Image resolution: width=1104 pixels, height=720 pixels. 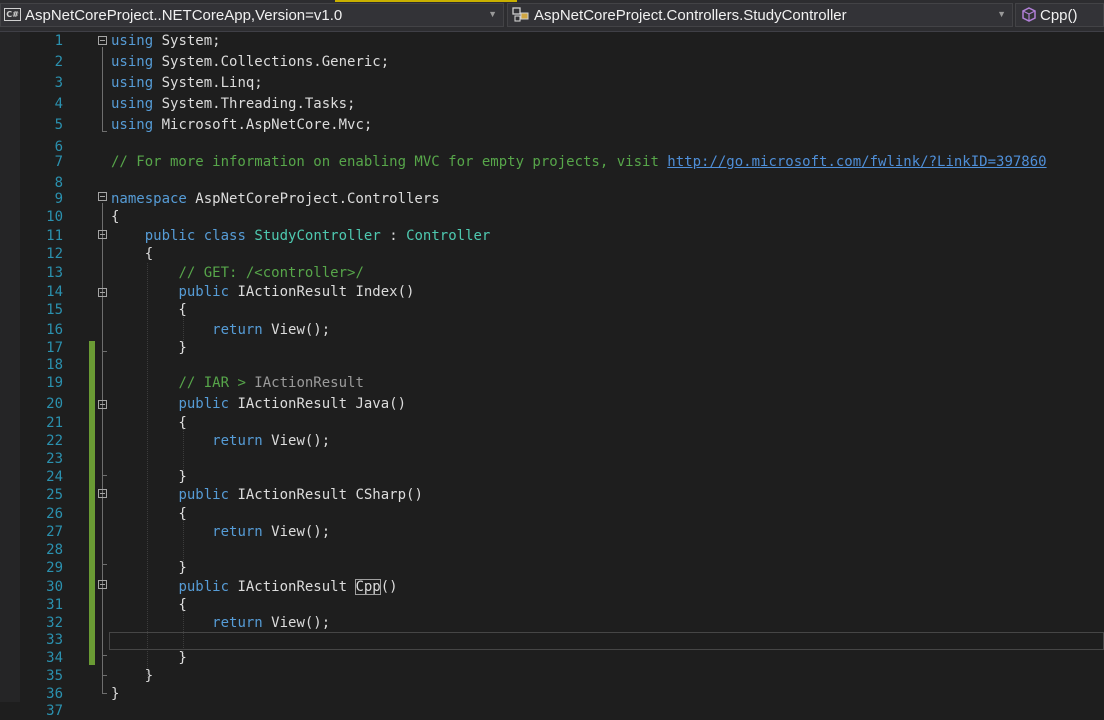 What do you see at coordinates (237, 273) in the screenshot?
I see `code-text: // GET: /<controller>/` at bounding box center [237, 273].